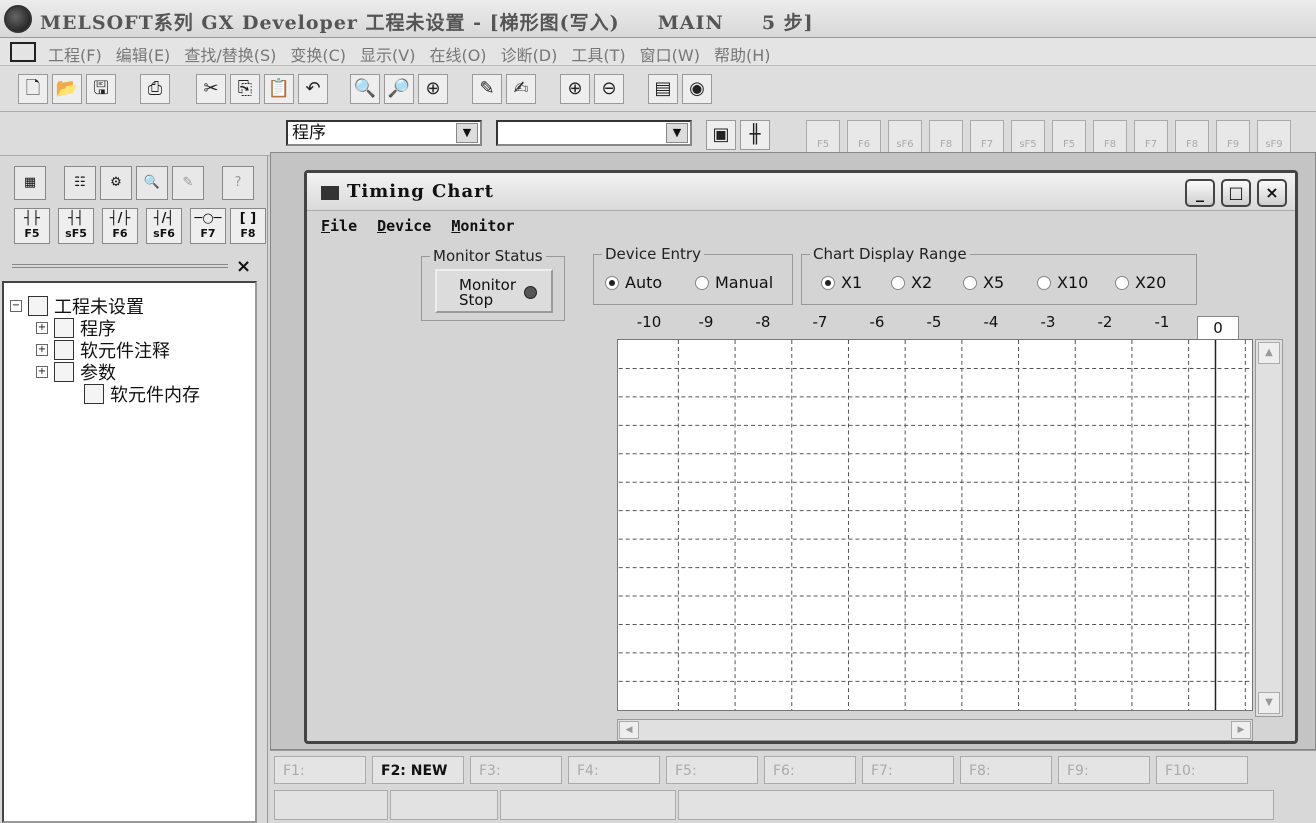 The width and height of the screenshot is (1316, 823). Describe the element at coordinates (243, 266) in the screenshot. I see `close-icon: ×` at that location.